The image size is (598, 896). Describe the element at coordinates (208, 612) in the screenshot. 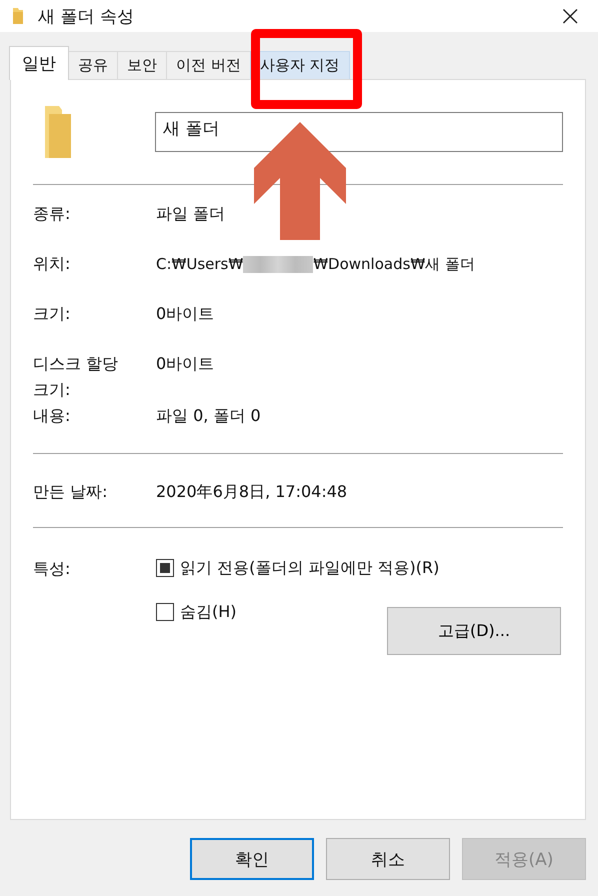

I see `checkbox-label: 숨김(H)` at that location.